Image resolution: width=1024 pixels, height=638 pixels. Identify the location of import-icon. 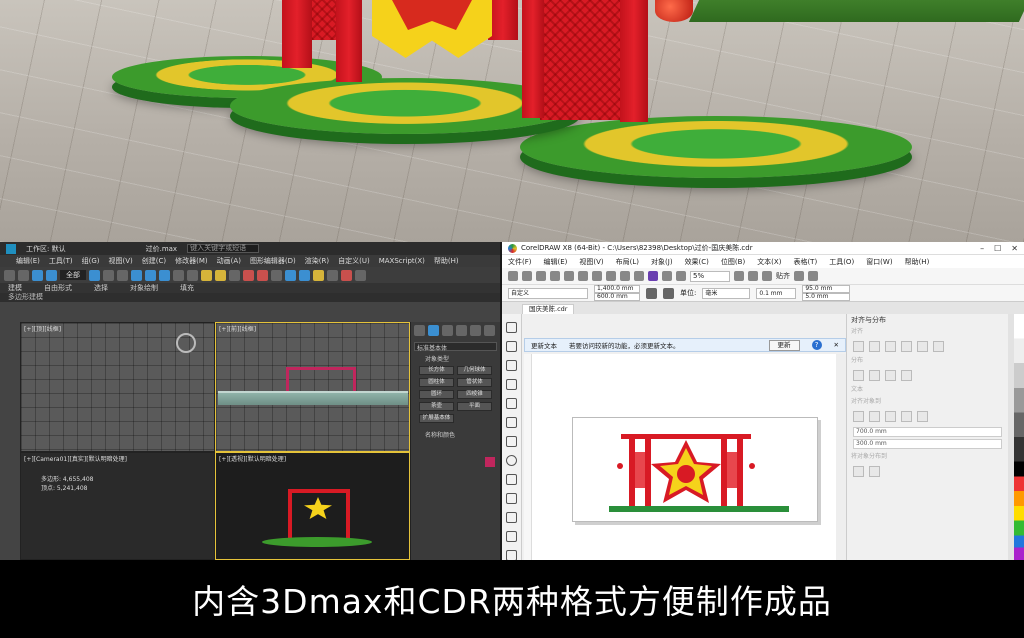
(653, 276).